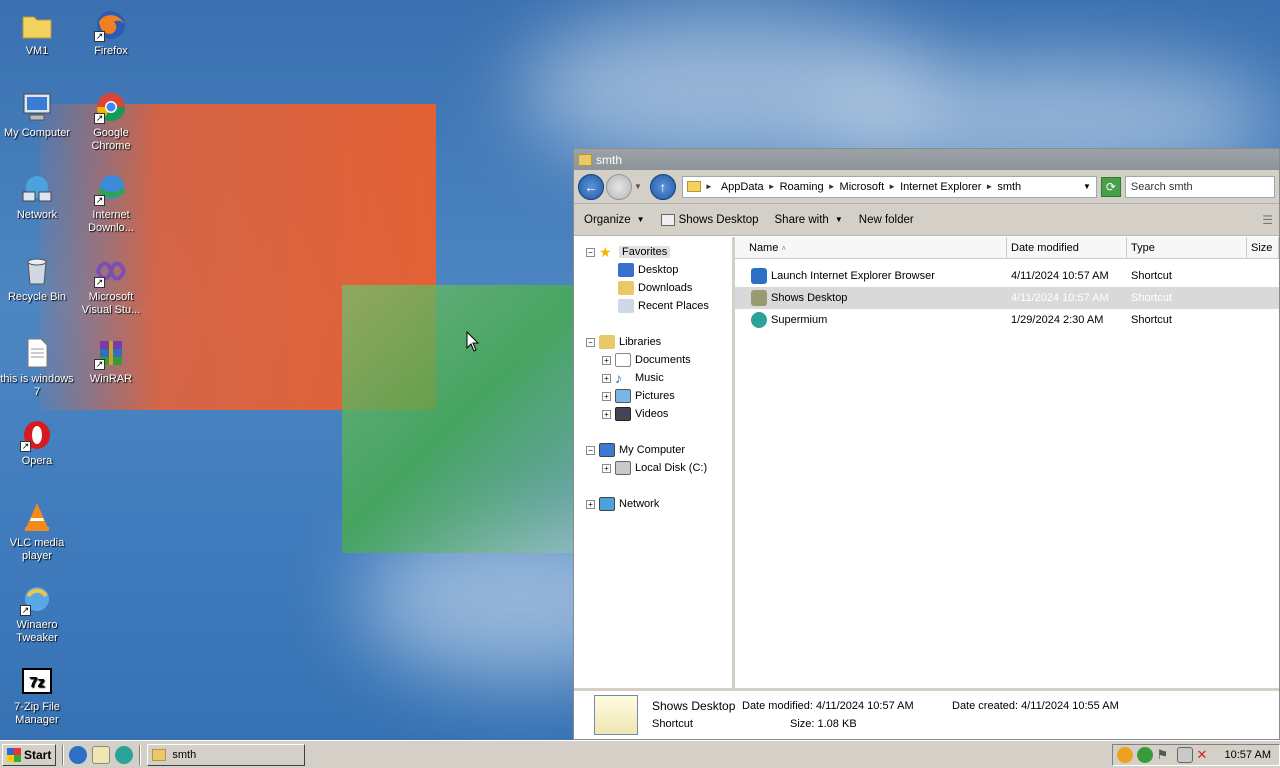 The width and height of the screenshot is (1280, 768). I want to click on videos-icon, so click(623, 414).